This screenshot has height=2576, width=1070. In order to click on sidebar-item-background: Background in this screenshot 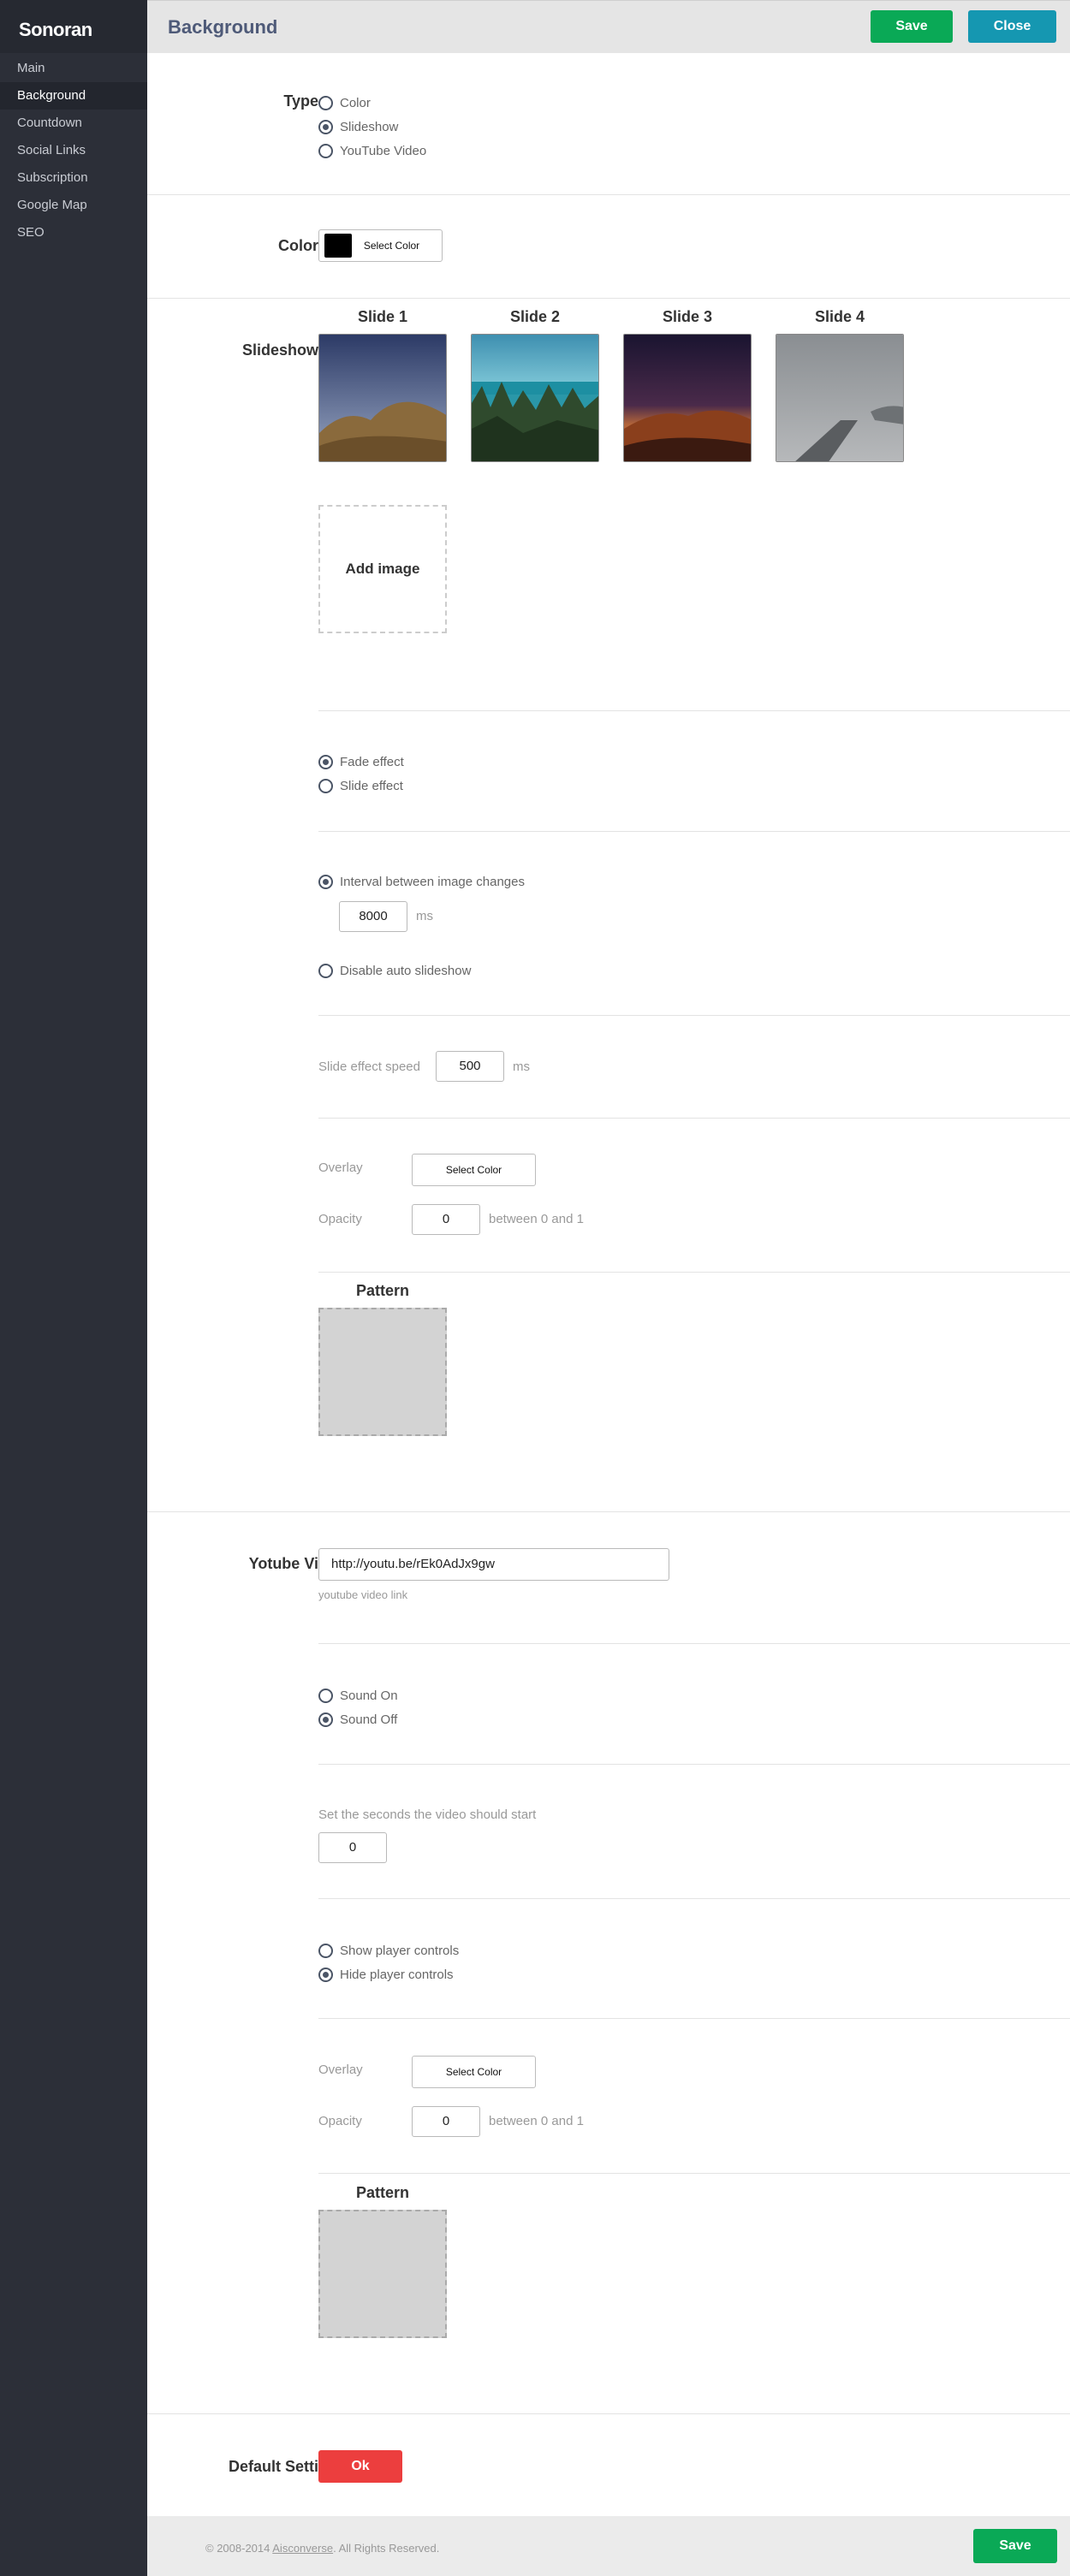, I will do `click(73, 96)`.